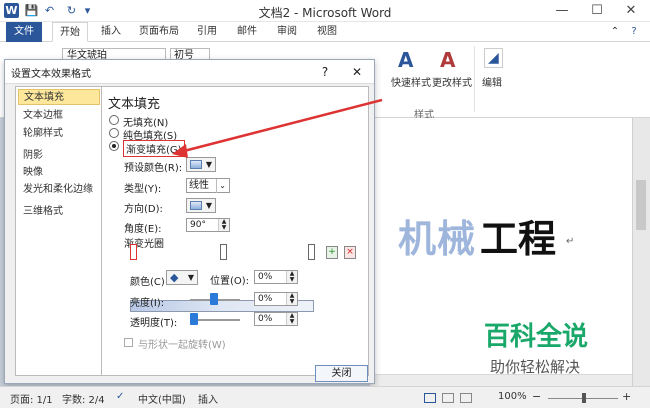 The height and width of the screenshot is (408, 650). I want to click on change-styles-label: 更改样式, so click(452, 81).